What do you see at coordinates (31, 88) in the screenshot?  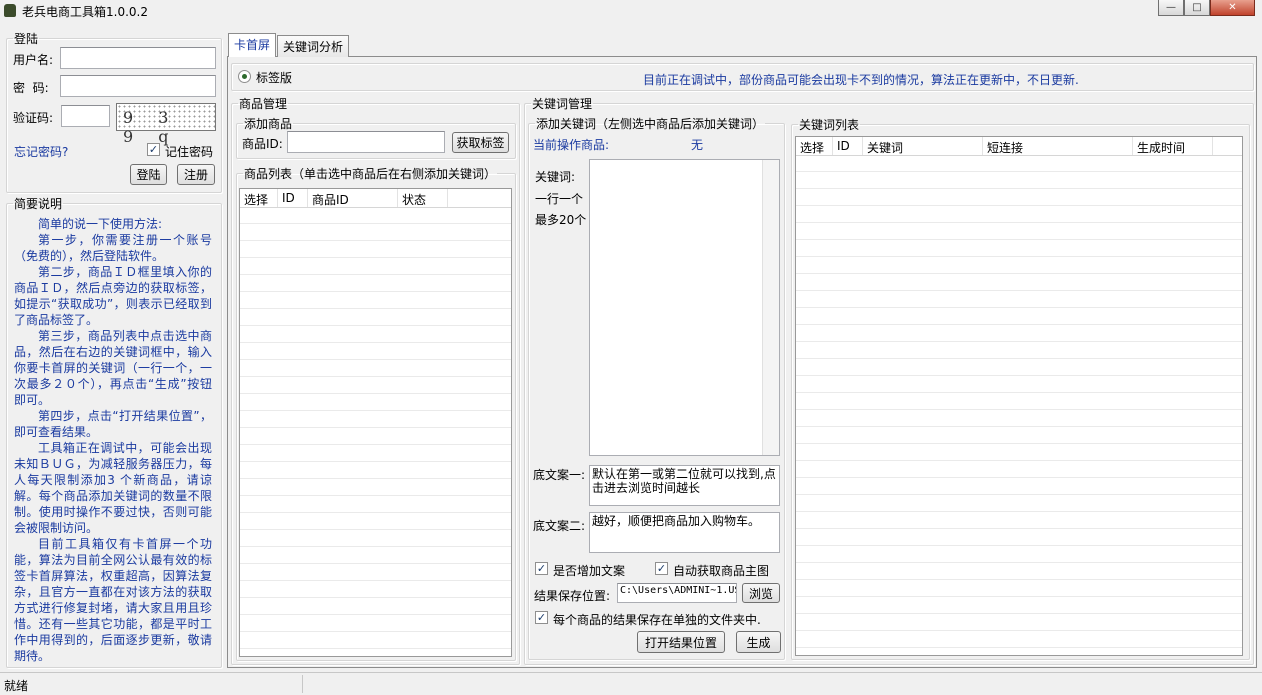 I see `password-label: 密 码:` at bounding box center [31, 88].